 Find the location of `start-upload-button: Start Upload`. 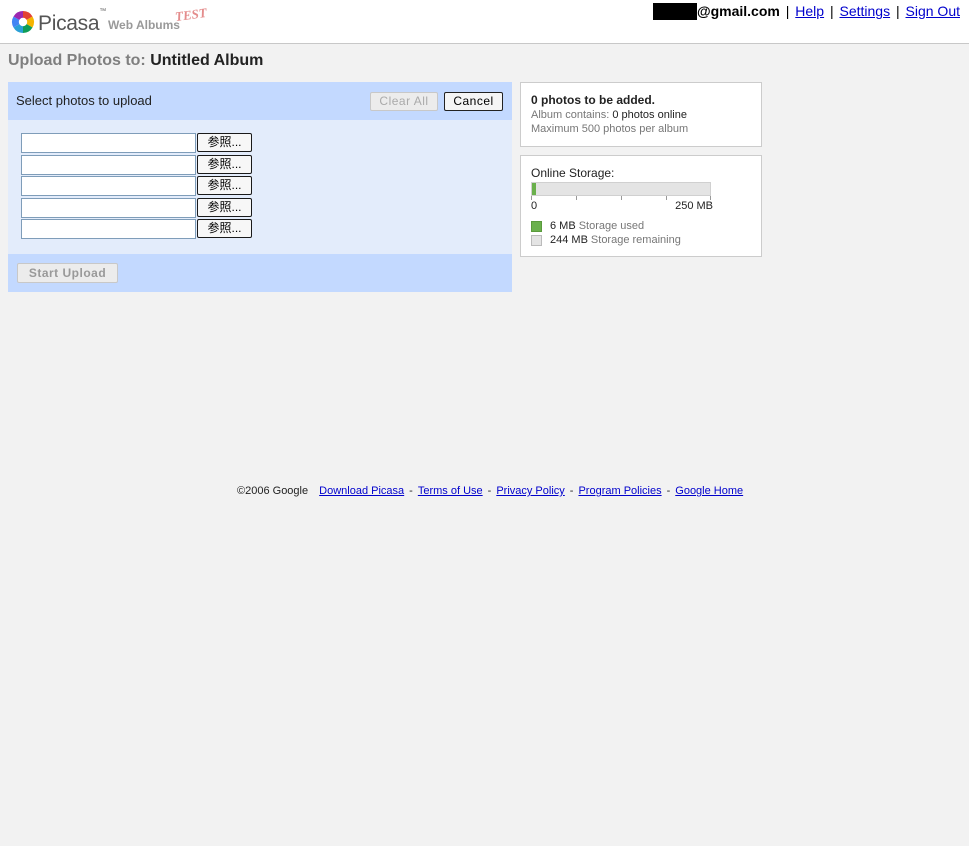

start-upload-button: Start Upload is located at coordinates (67, 273).